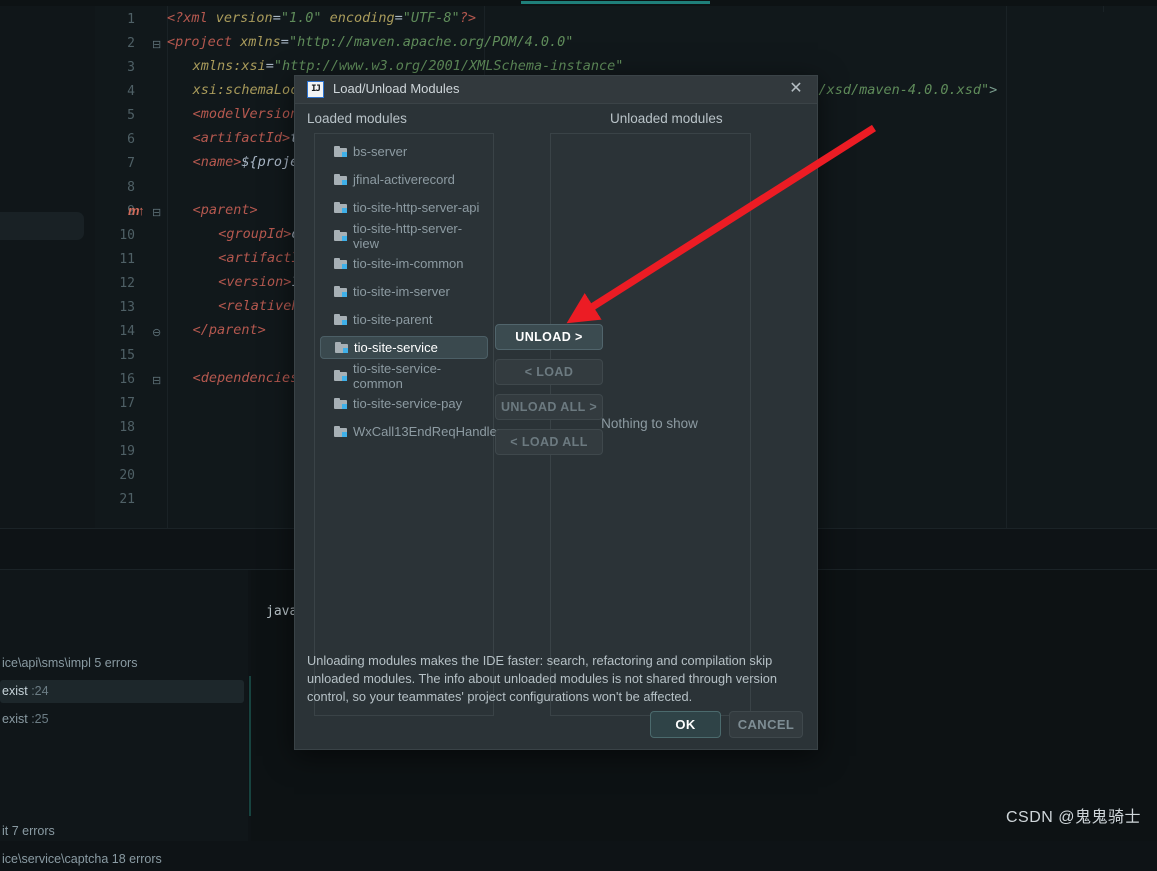 This screenshot has width=1157, height=871. I want to click on module-list-item: tio-site-service-common, so click(404, 376).